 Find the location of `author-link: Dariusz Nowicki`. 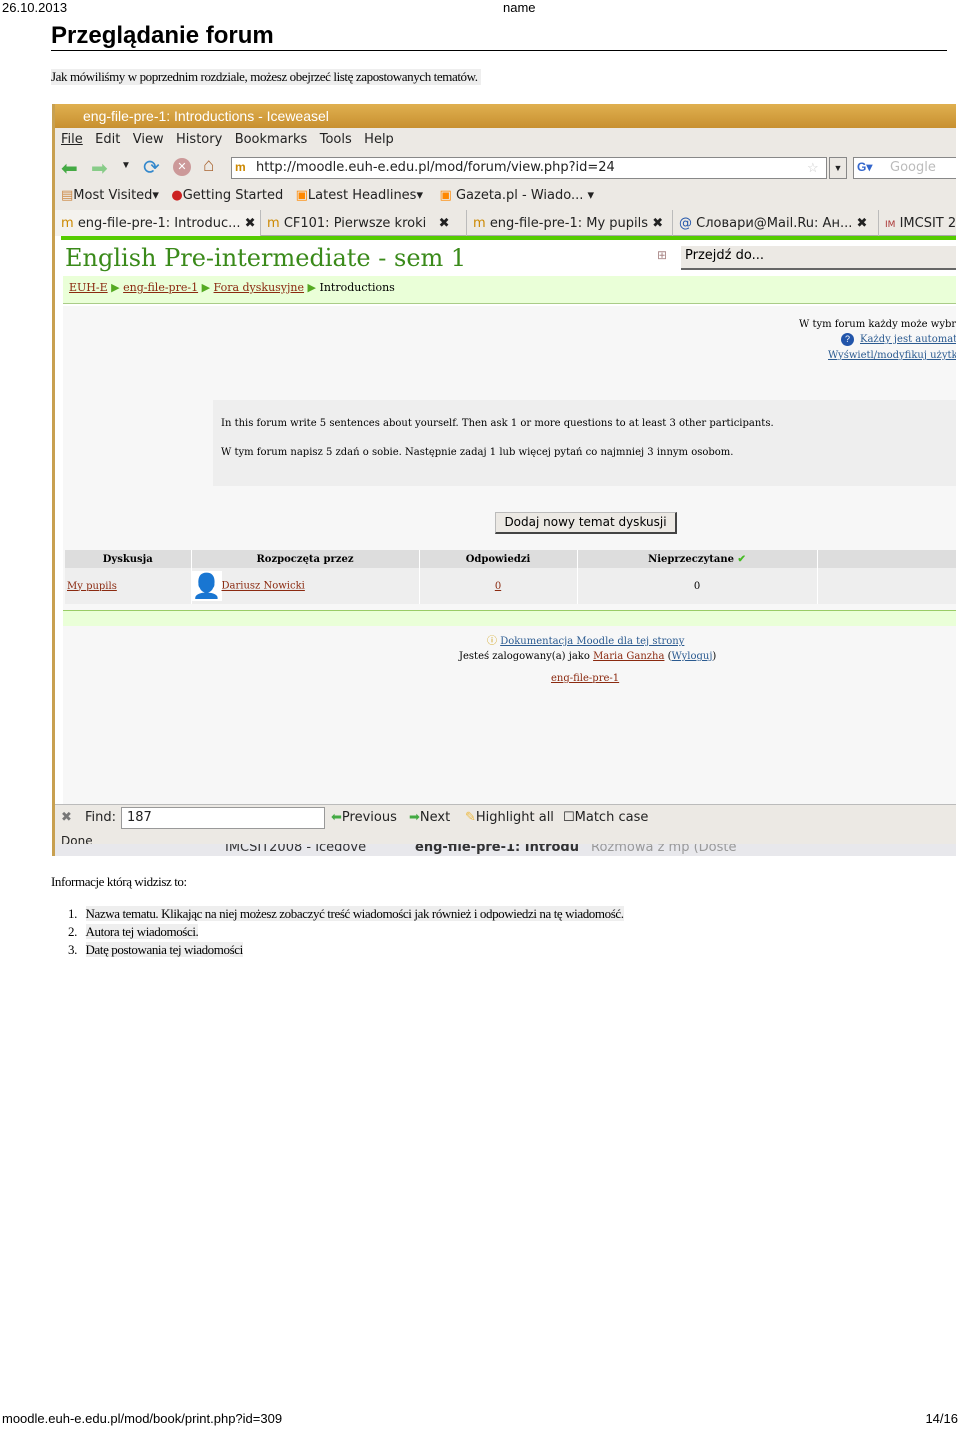

author-link: Dariusz Nowicki is located at coordinates (263, 586).